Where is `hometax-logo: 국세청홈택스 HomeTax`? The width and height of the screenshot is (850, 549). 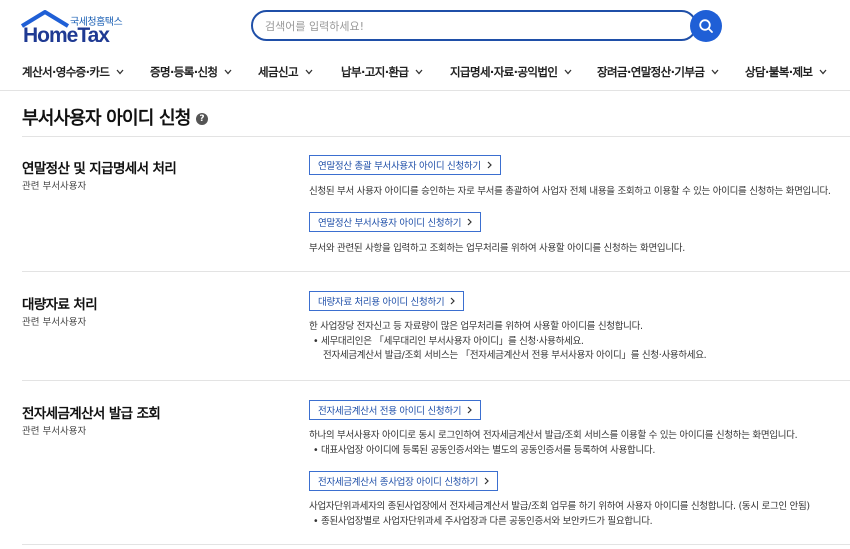
hometax-logo: 국세청홈택스 HomeTax is located at coordinates (75, 28).